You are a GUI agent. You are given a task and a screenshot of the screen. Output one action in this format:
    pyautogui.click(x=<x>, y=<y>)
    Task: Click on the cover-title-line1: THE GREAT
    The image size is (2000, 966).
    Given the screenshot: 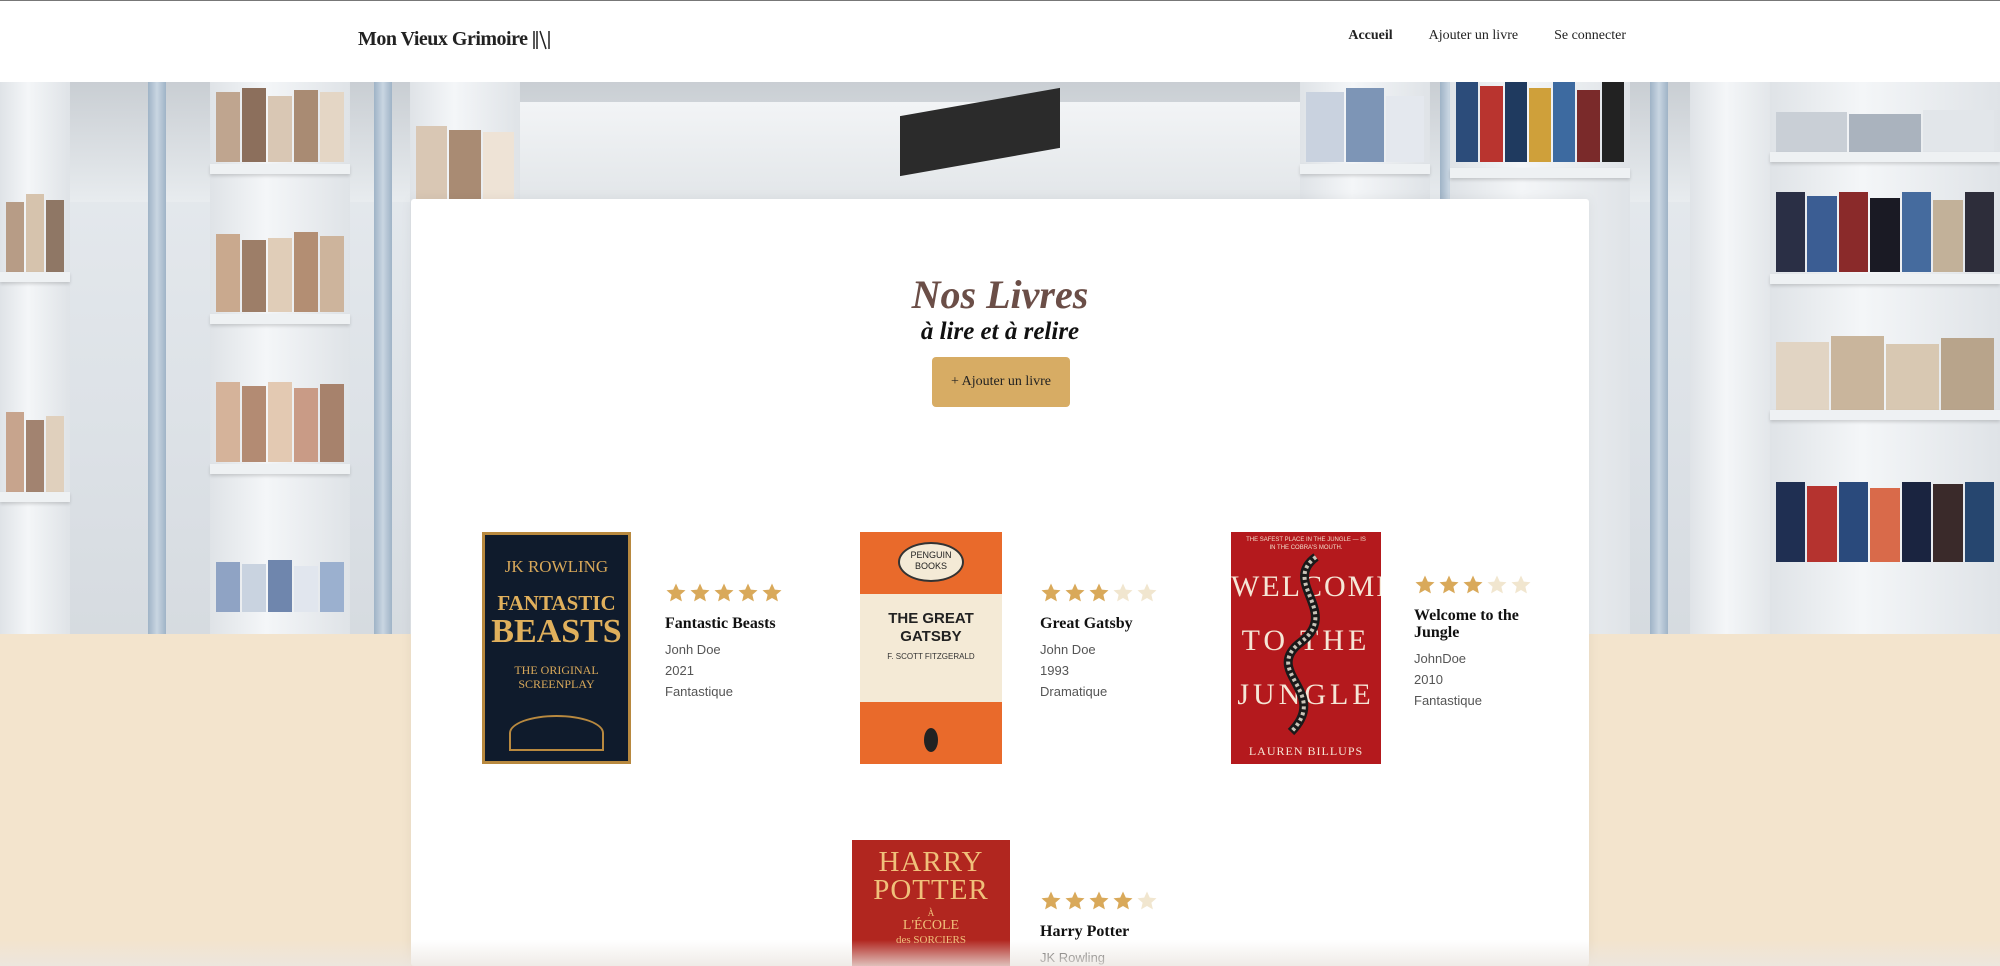 What is the action you would take?
    pyautogui.click(x=931, y=618)
    